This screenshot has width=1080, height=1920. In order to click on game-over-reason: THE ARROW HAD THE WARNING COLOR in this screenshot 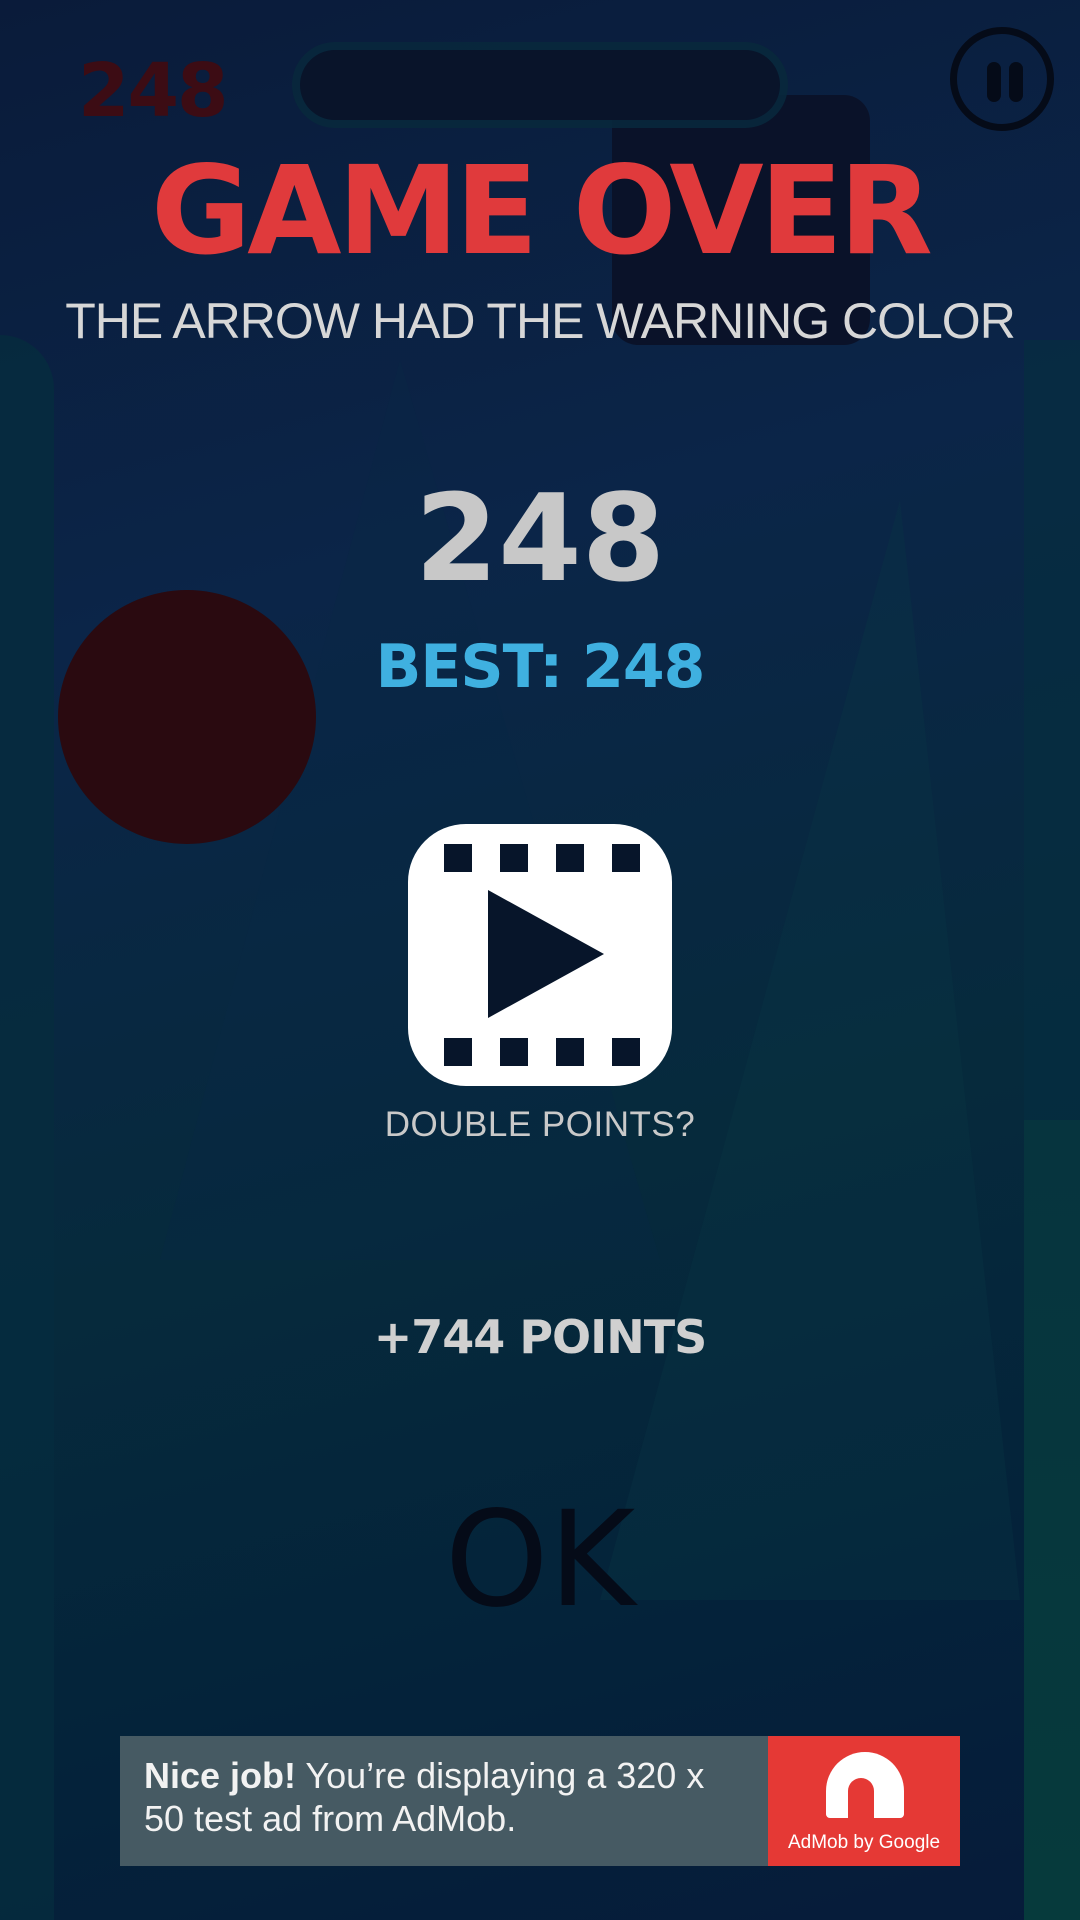, I will do `click(540, 321)`.